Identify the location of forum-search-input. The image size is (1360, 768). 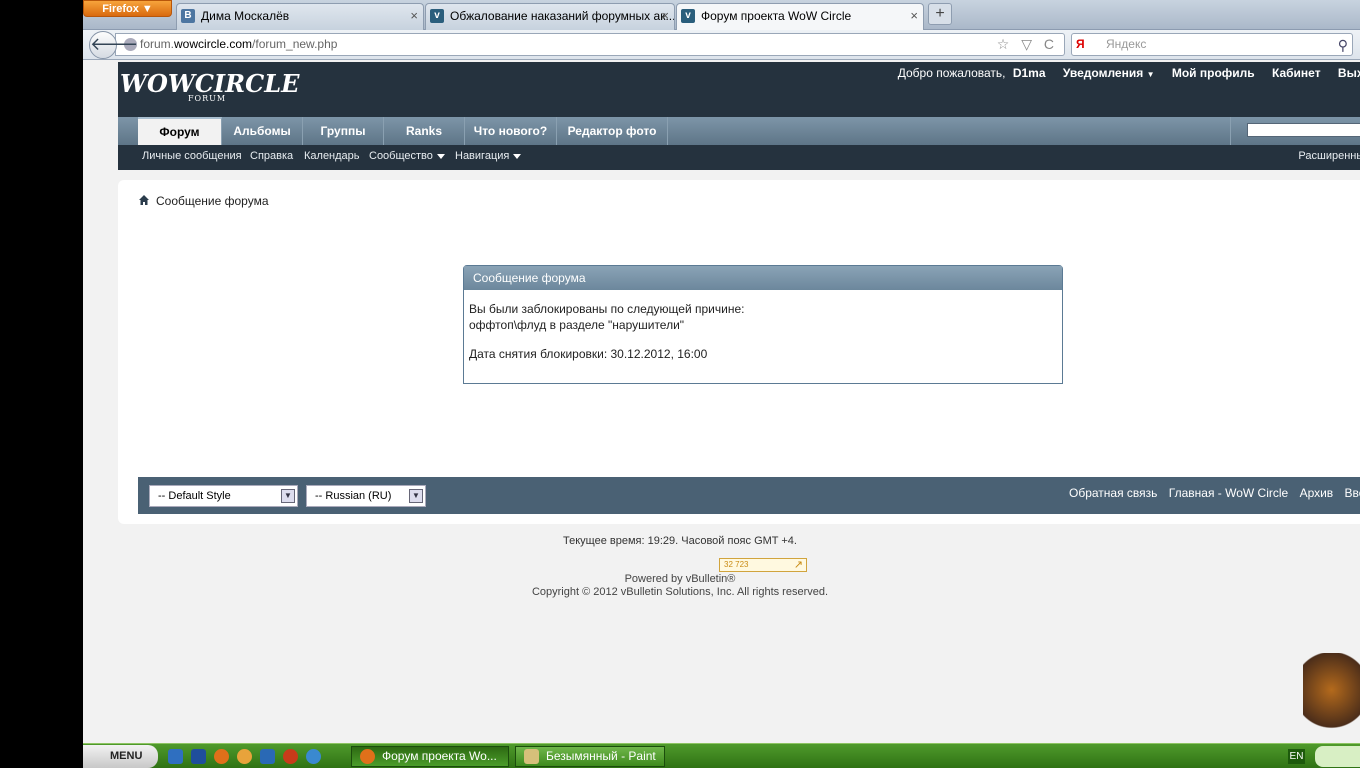
(1303, 130).